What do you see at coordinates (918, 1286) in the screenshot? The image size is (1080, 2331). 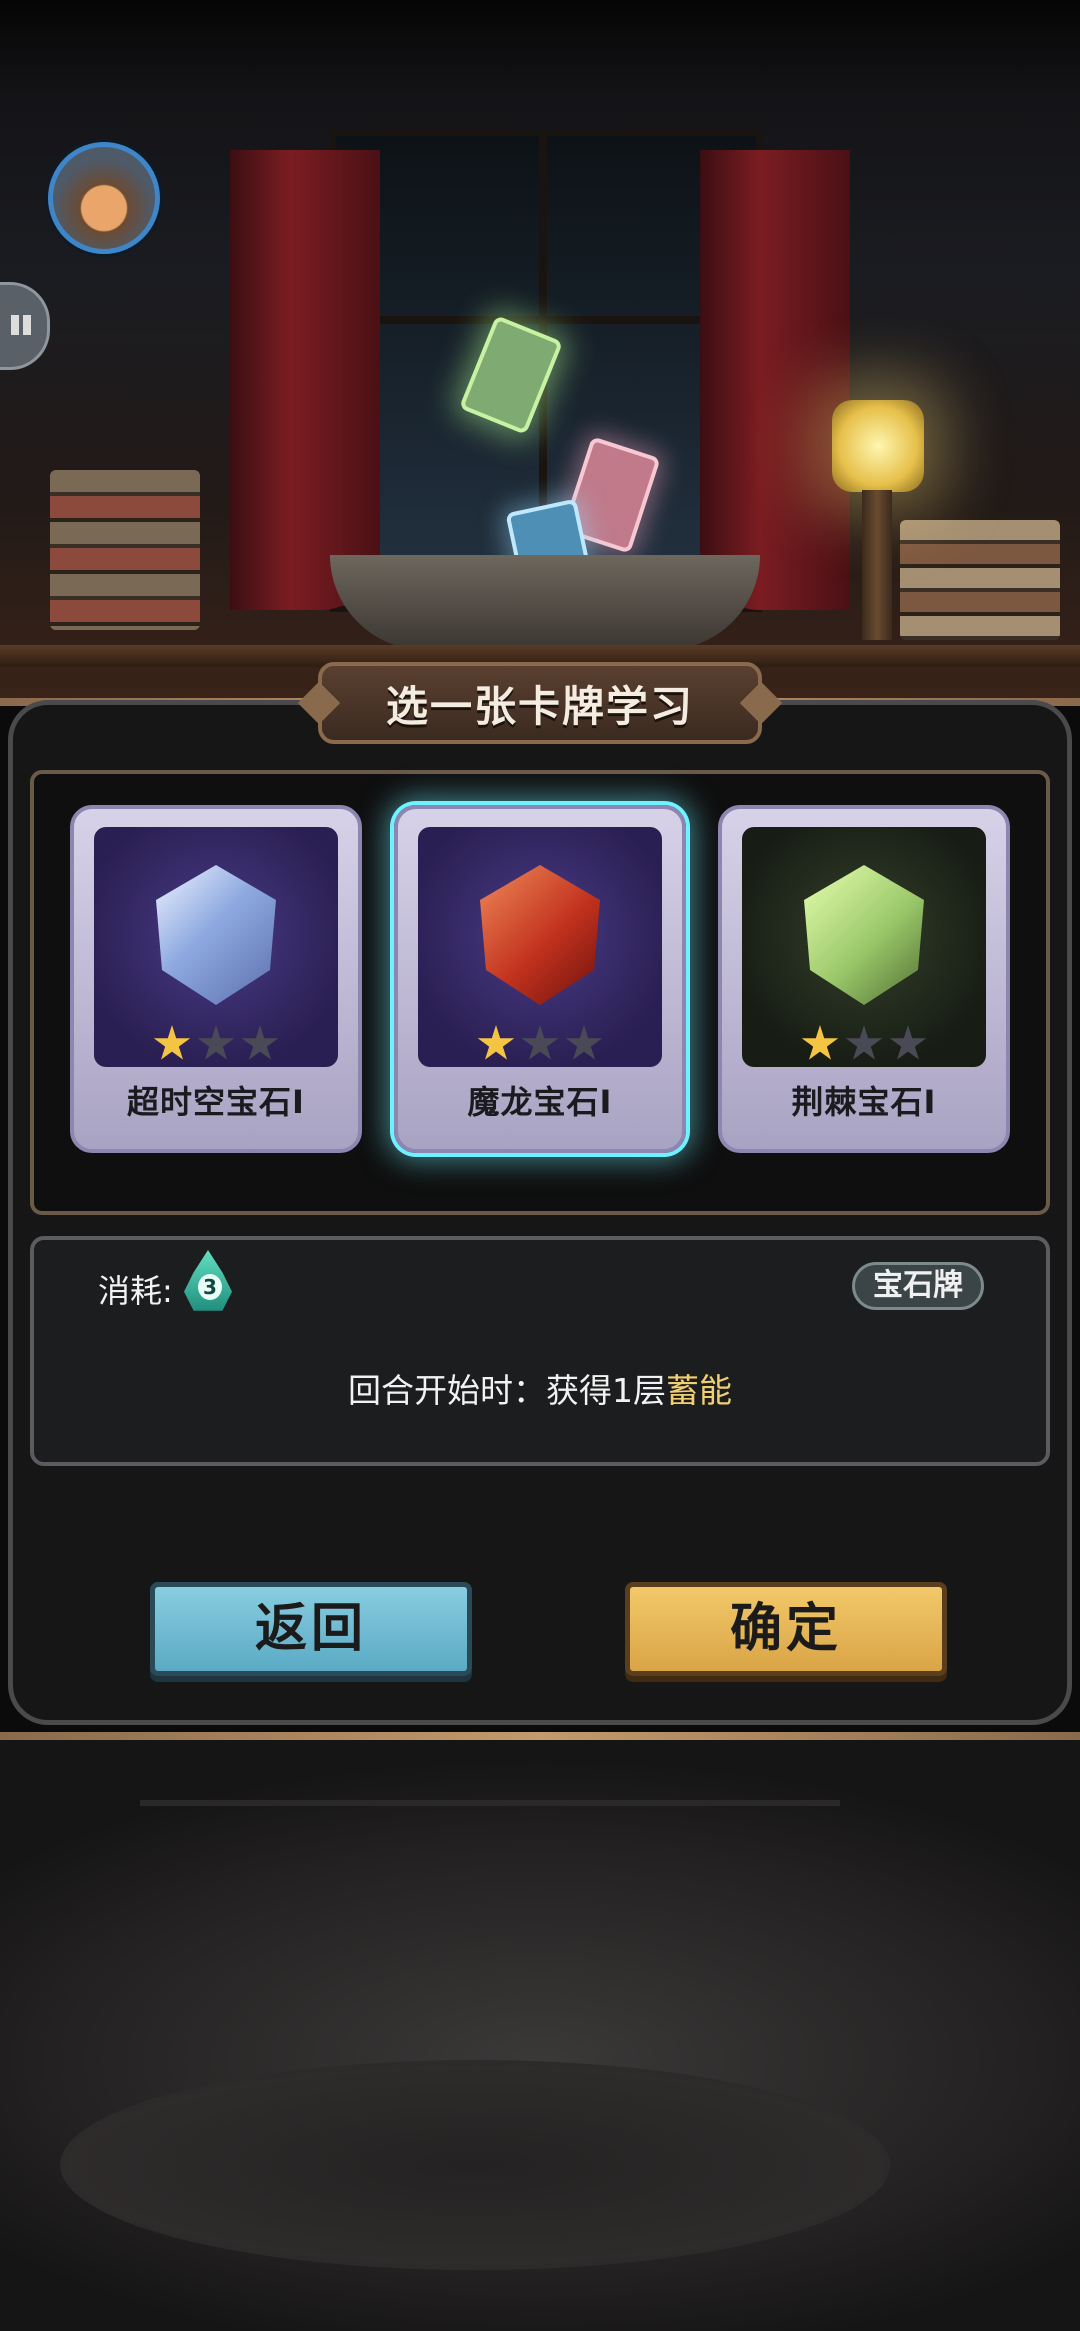 I see `card-type-badge: 宝石牌` at bounding box center [918, 1286].